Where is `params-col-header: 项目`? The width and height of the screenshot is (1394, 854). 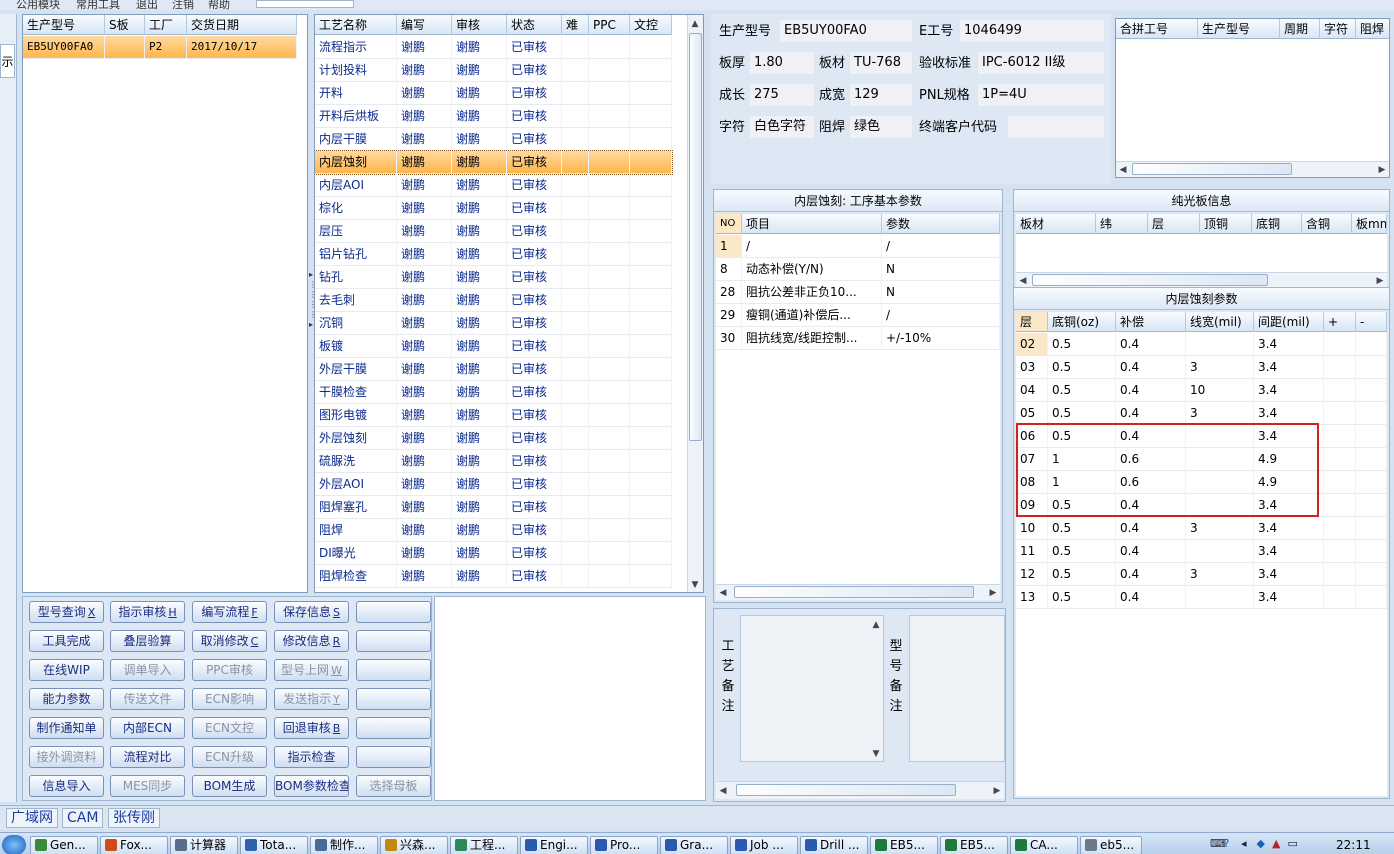 params-col-header: 项目 is located at coordinates (812, 224).